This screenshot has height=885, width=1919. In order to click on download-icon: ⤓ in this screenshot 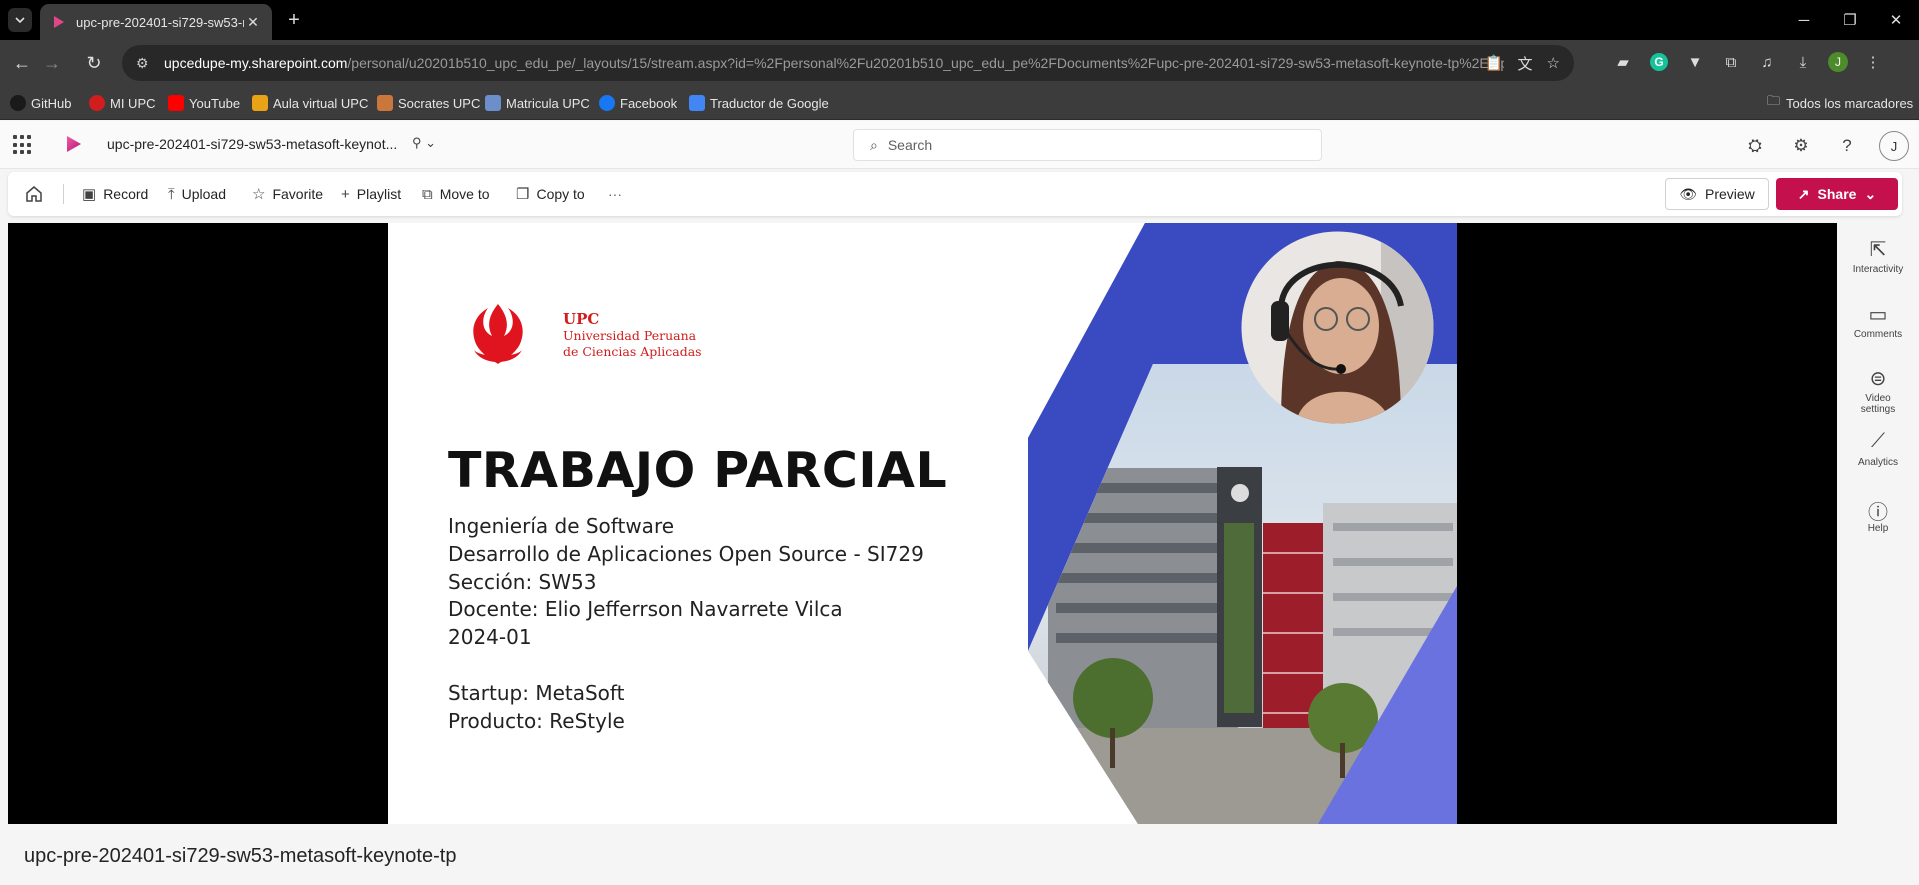, I will do `click(1803, 62)`.